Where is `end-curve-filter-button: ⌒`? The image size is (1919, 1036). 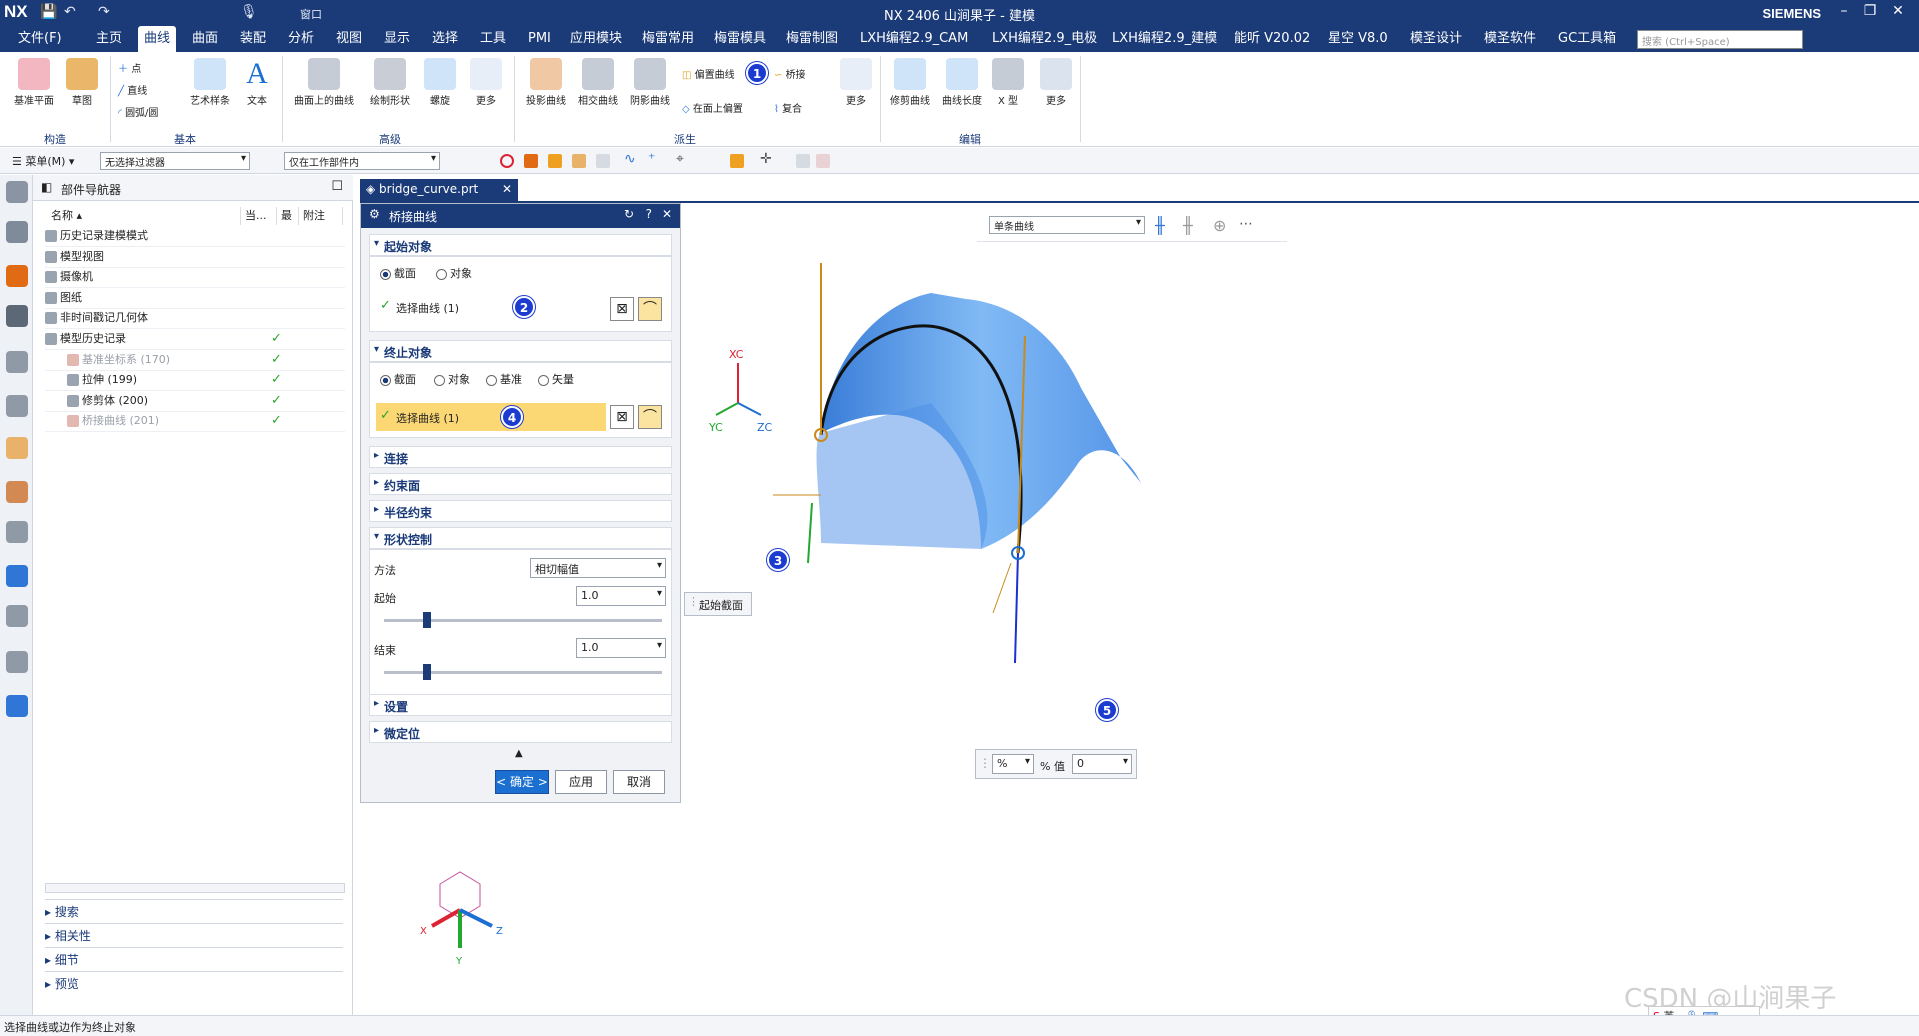 end-curve-filter-button: ⌒ is located at coordinates (650, 417).